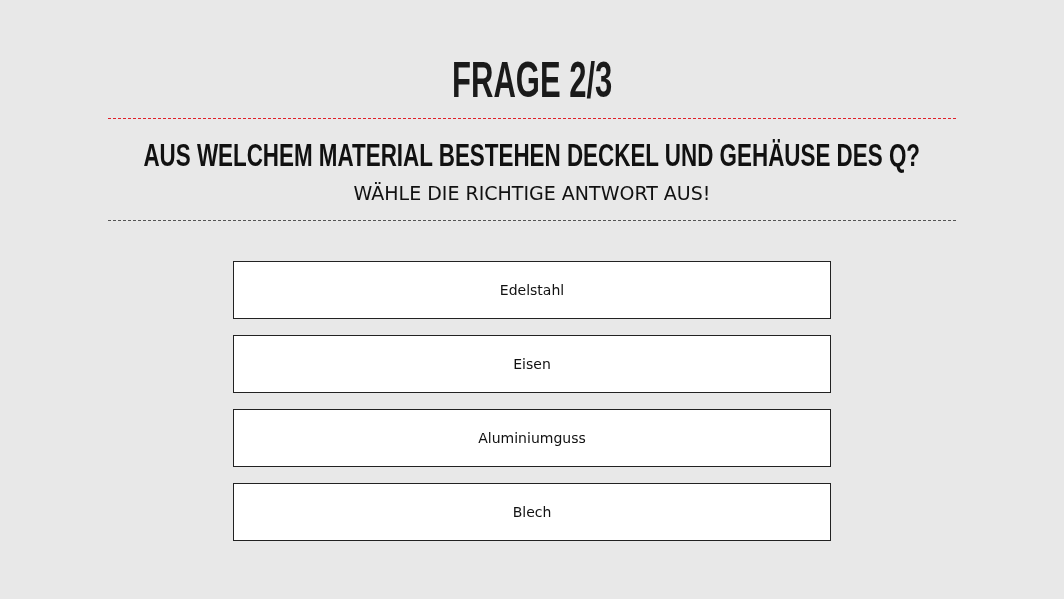  What do you see at coordinates (532, 290) in the screenshot?
I see `answer-button: Edelstahl` at bounding box center [532, 290].